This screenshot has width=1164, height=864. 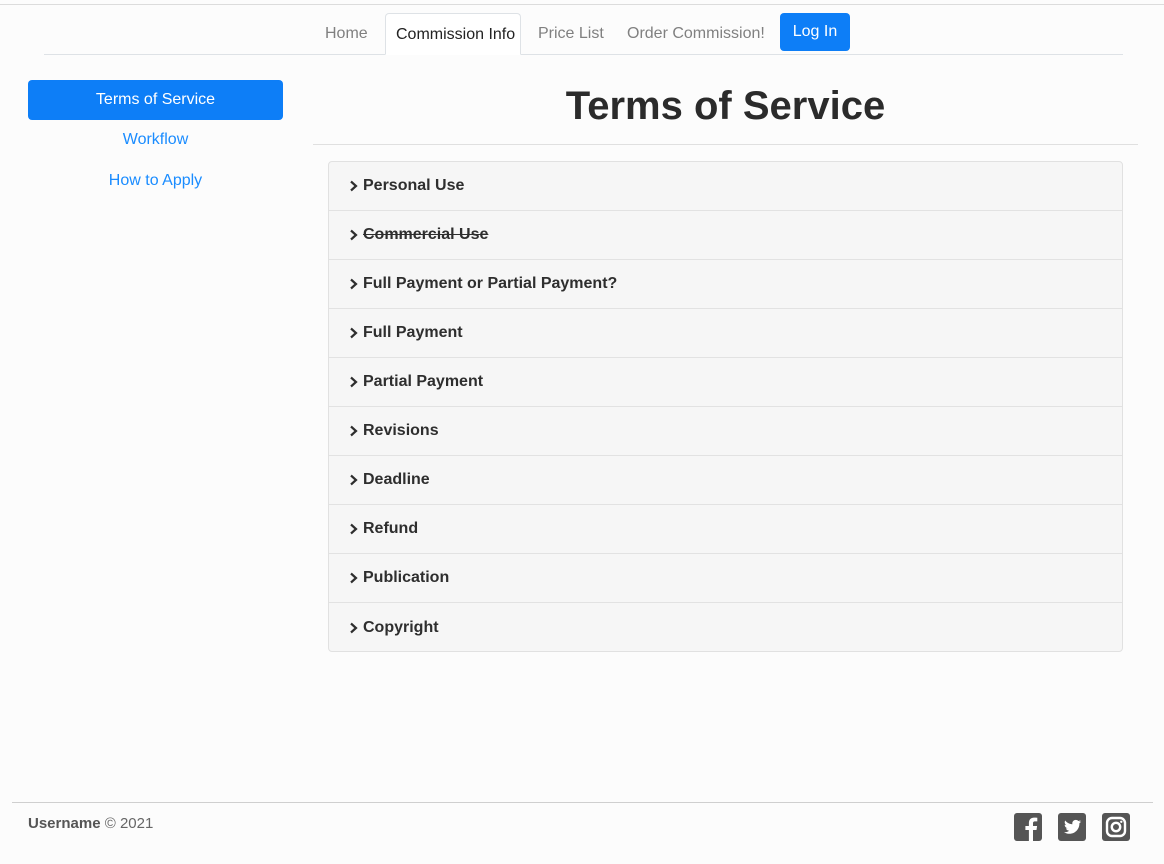 What do you see at coordinates (414, 185) in the screenshot?
I see `accordion-item-label: Personal Use` at bounding box center [414, 185].